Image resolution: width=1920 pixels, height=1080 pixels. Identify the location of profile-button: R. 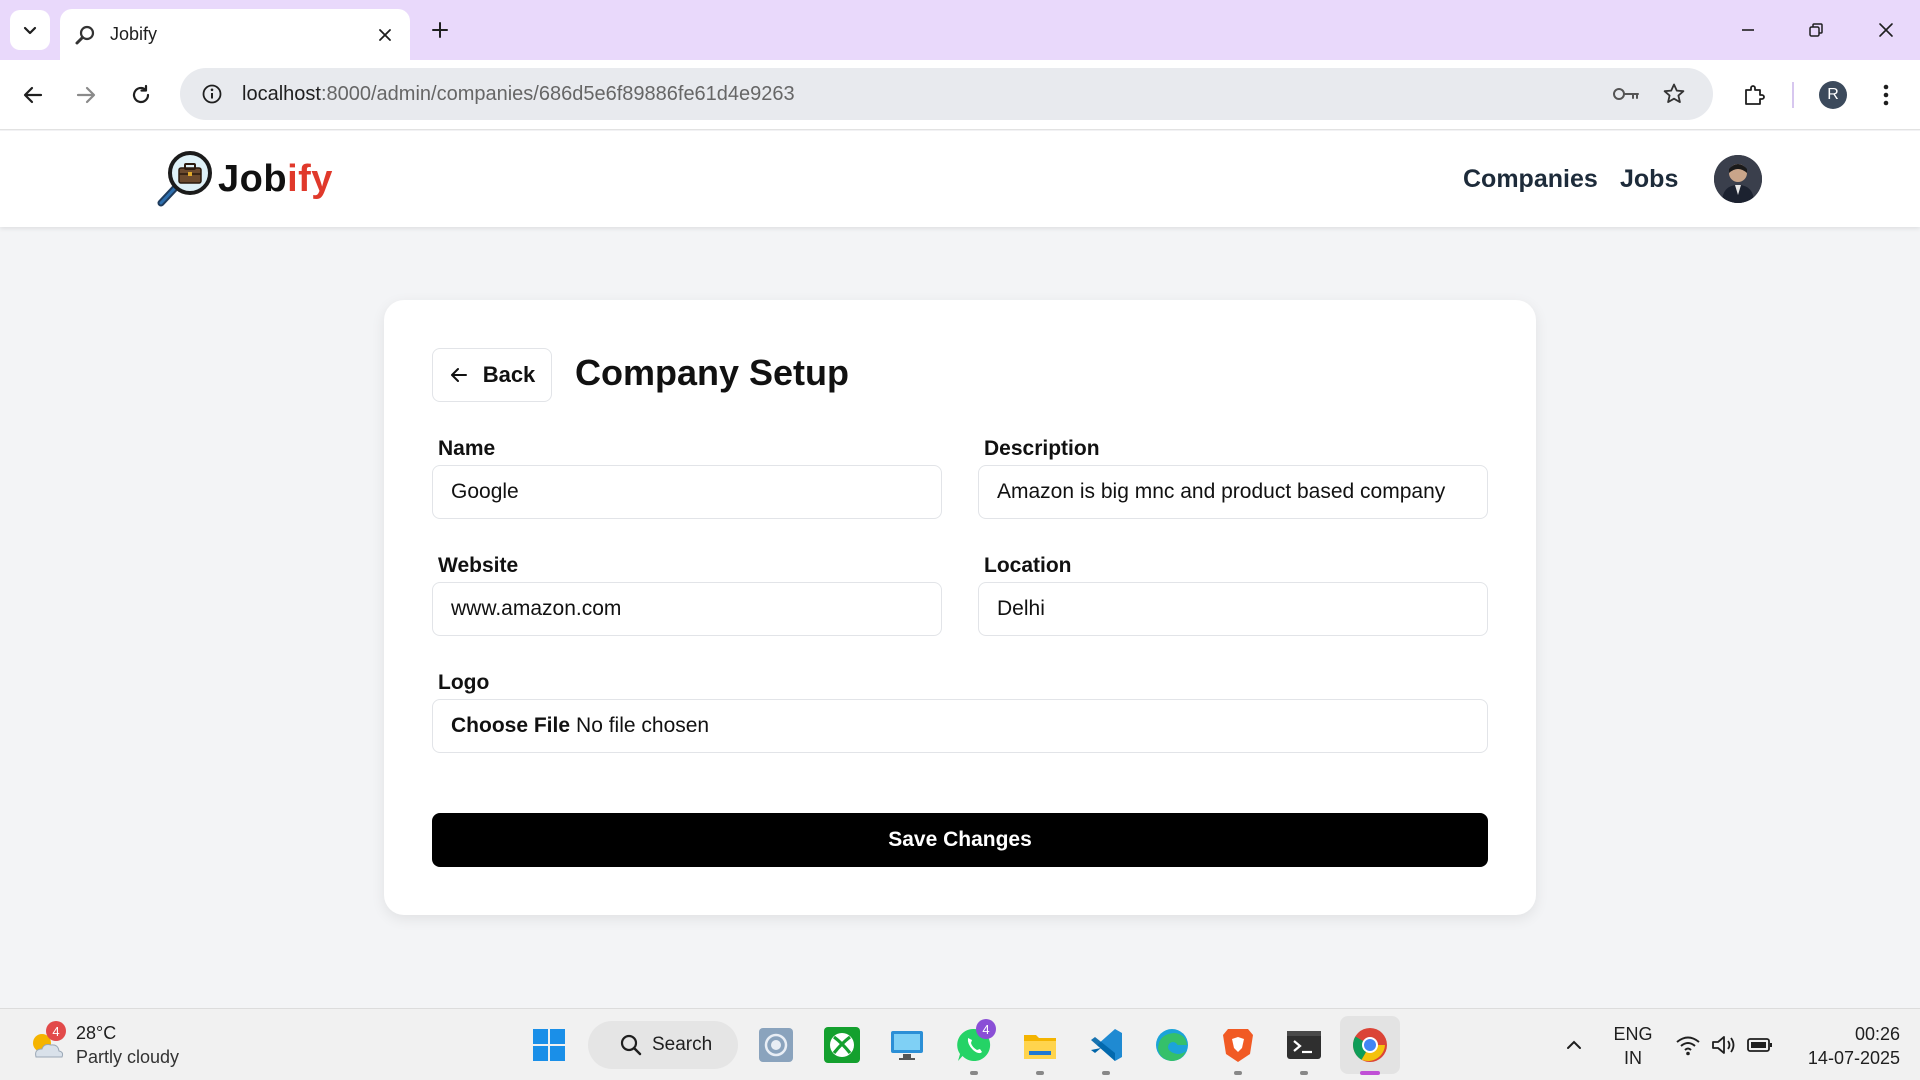
(1833, 95).